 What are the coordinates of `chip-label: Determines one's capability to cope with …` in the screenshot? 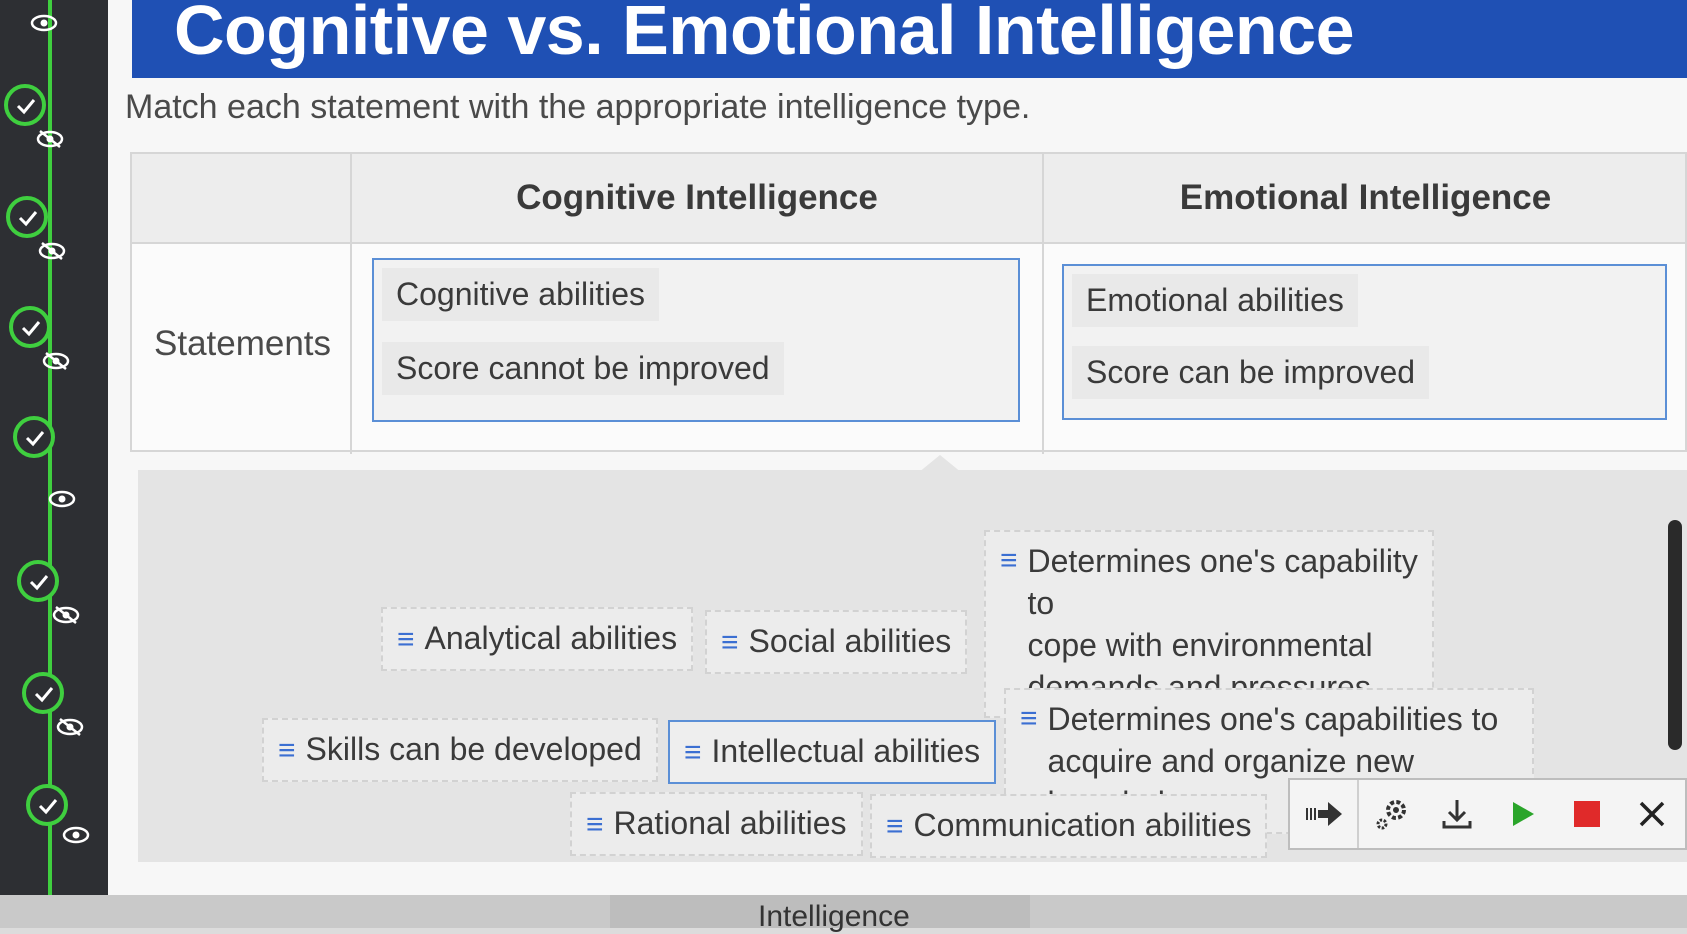 It's located at (1222, 624).